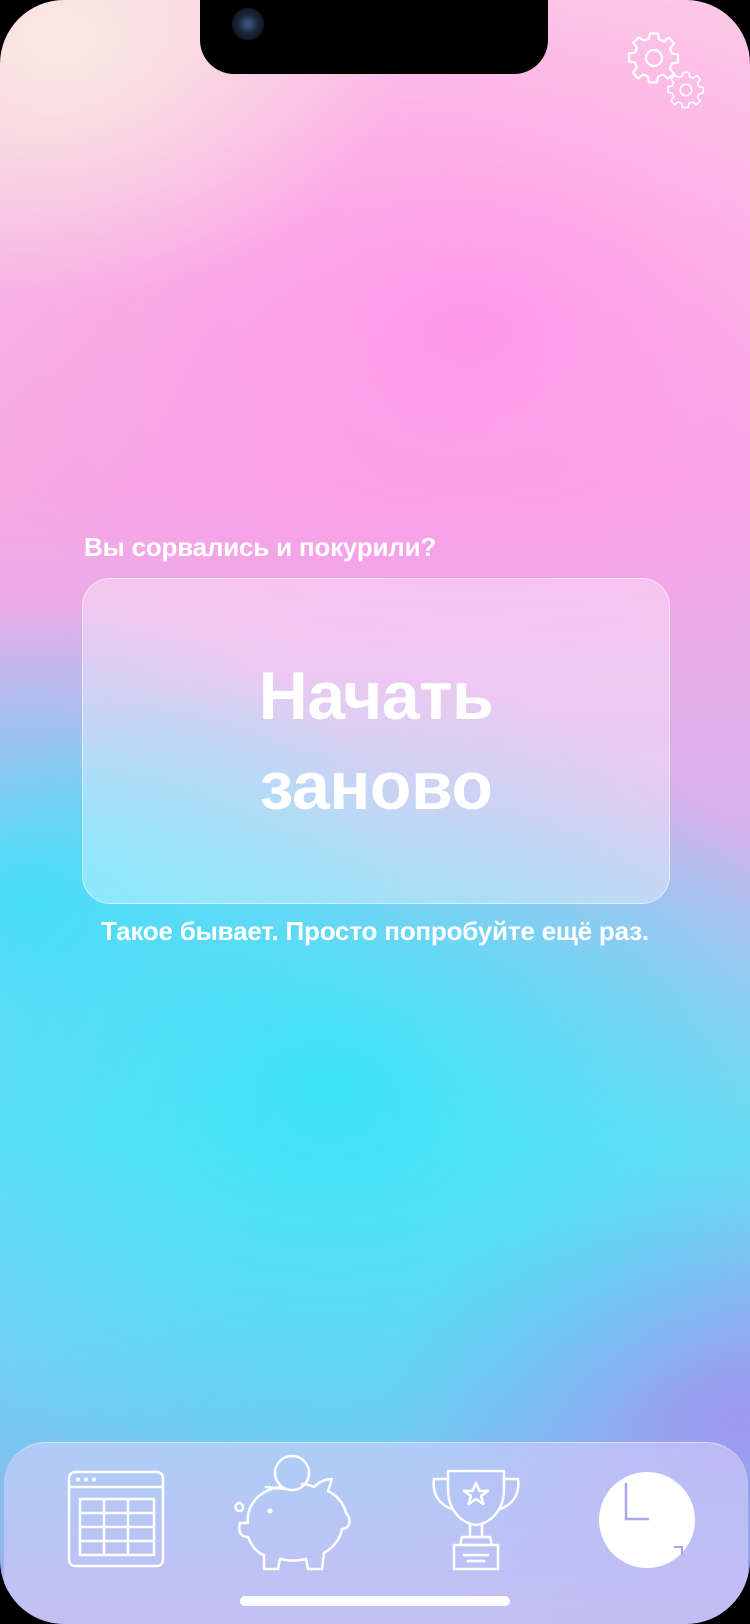 The width and height of the screenshot is (750, 1624). I want to click on calendar-table-icon, so click(116, 1519).